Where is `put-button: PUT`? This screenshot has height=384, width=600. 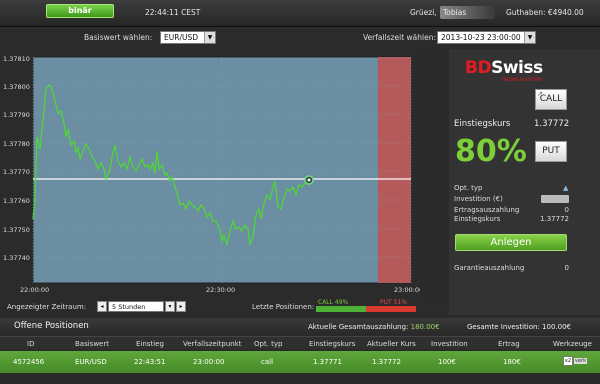 put-button: PUT is located at coordinates (551, 151).